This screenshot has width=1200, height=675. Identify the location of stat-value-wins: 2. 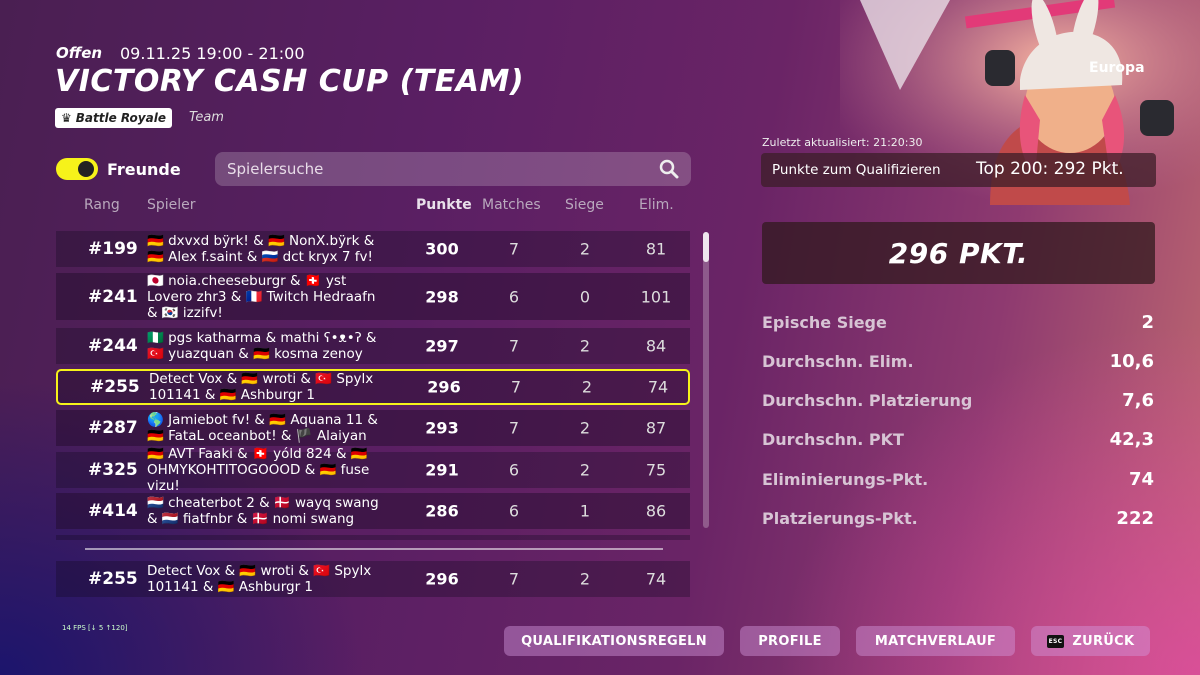
(1147, 322).